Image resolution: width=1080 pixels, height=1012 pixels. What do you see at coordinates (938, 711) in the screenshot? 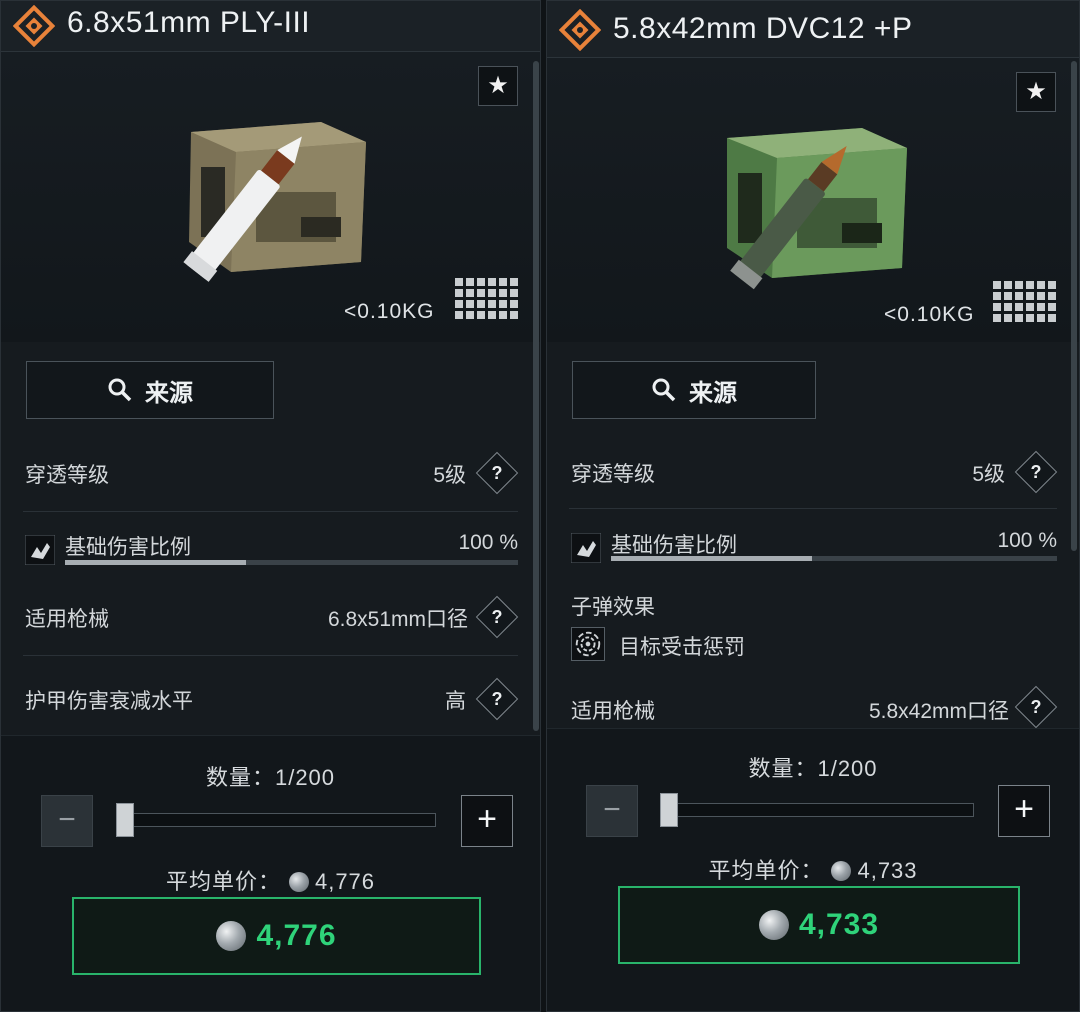
I see `stat-value: 5.8x42mm口径` at bounding box center [938, 711].